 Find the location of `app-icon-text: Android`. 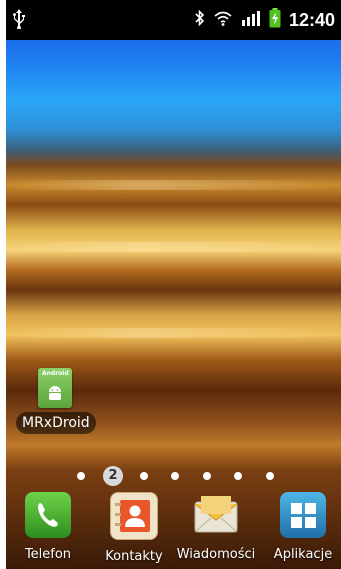

app-icon-text: Android is located at coordinates (55, 373).